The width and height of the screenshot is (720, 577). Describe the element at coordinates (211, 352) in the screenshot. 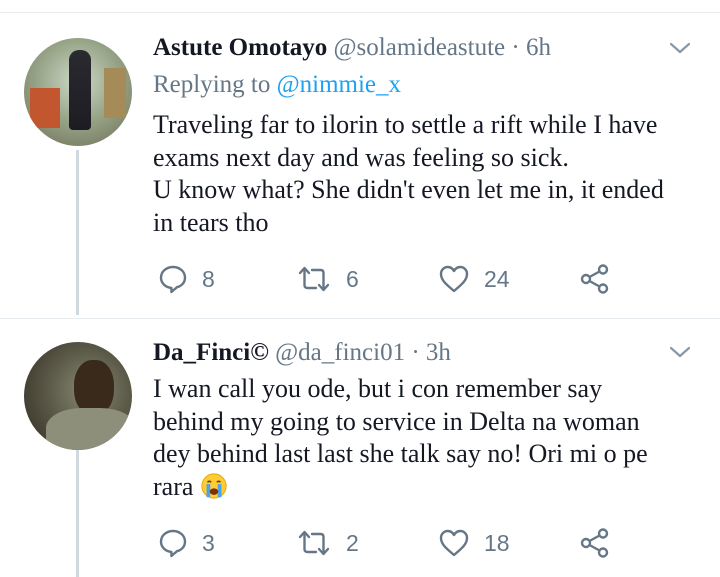

I see `display-name: Da_Finci©` at that location.